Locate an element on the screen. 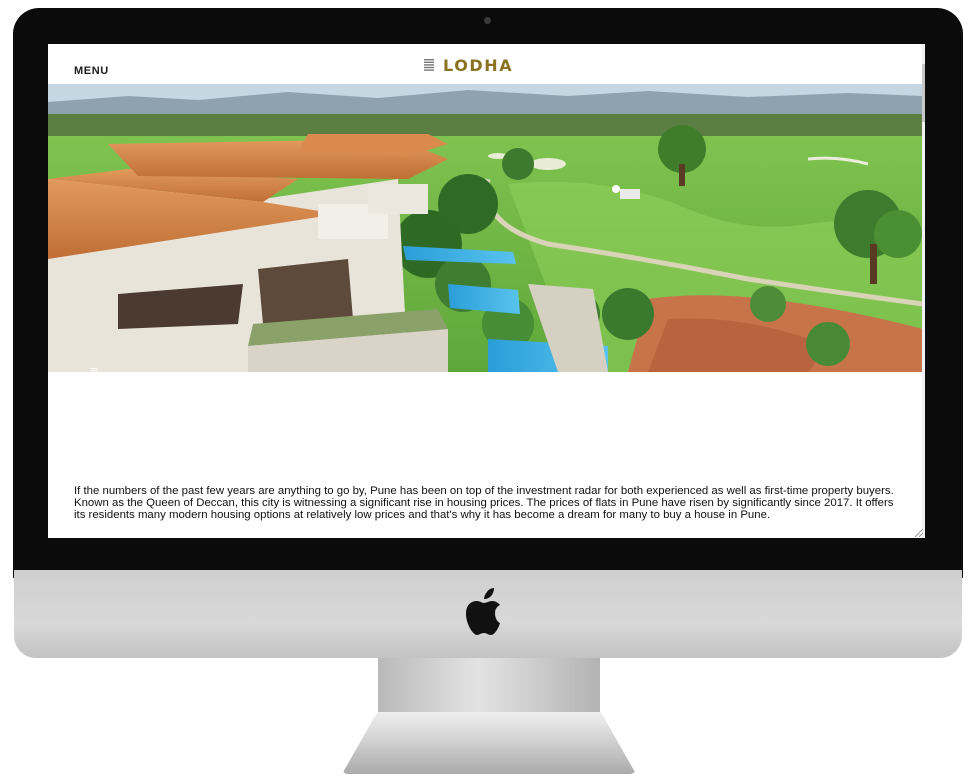  logo-stripes-icon is located at coordinates (429, 65).